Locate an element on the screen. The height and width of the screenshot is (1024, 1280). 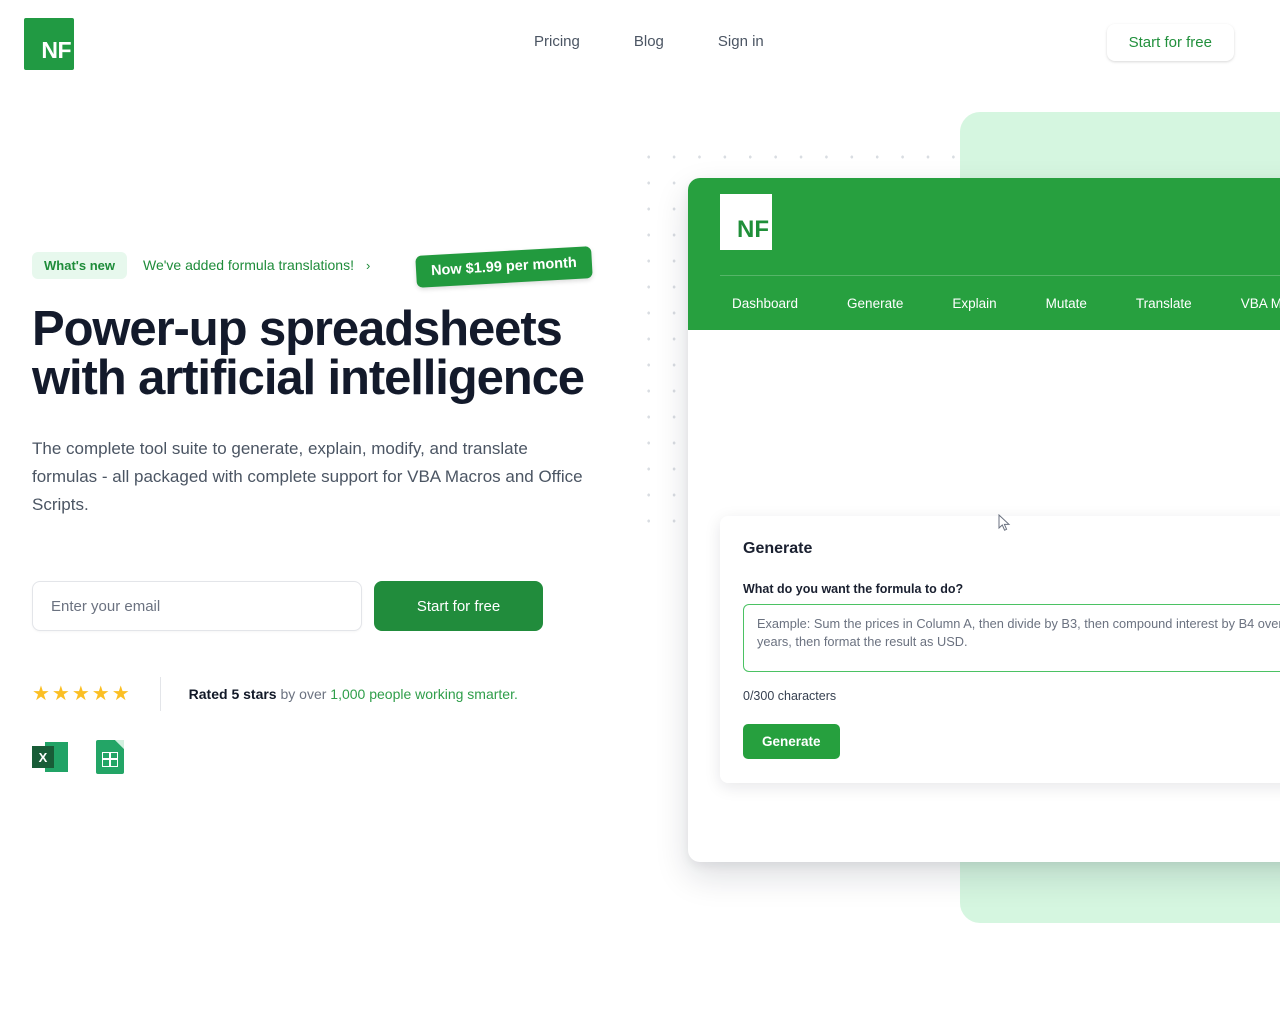
headline-line-2: with artificial intelligence is located at coordinates (308, 378).